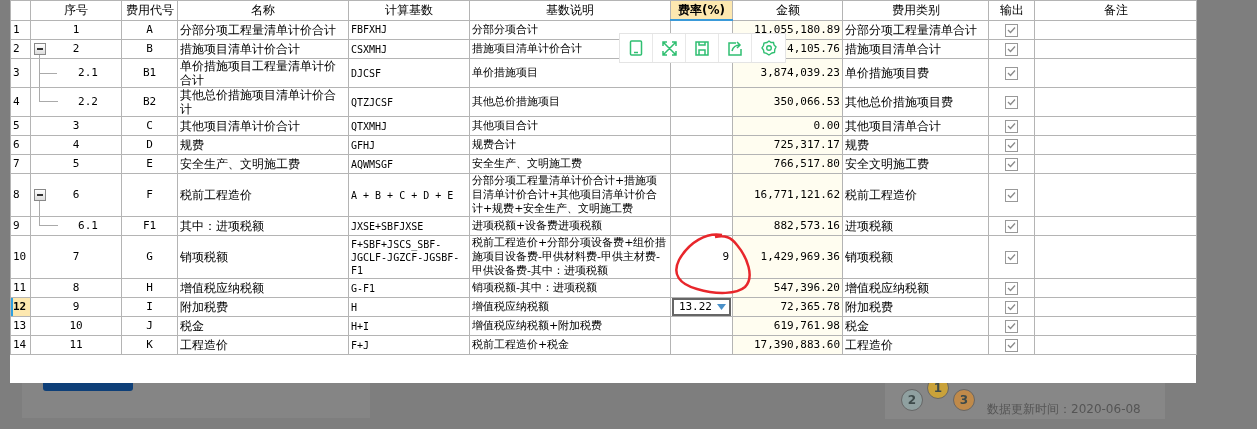 This screenshot has height=429, width=1257. What do you see at coordinates (405, 257) in the screenshot?
I see `table-cell: F+SBF+JSCS_SBF-JGCLF-JGZCF-JGSBF-F1` at bounding box center [405, 257].